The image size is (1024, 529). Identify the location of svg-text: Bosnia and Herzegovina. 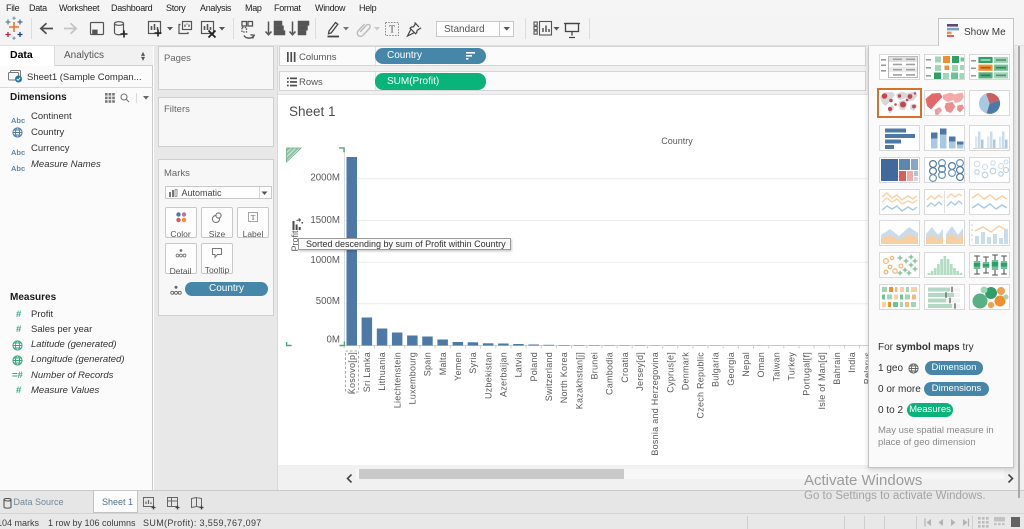
(655, 404).